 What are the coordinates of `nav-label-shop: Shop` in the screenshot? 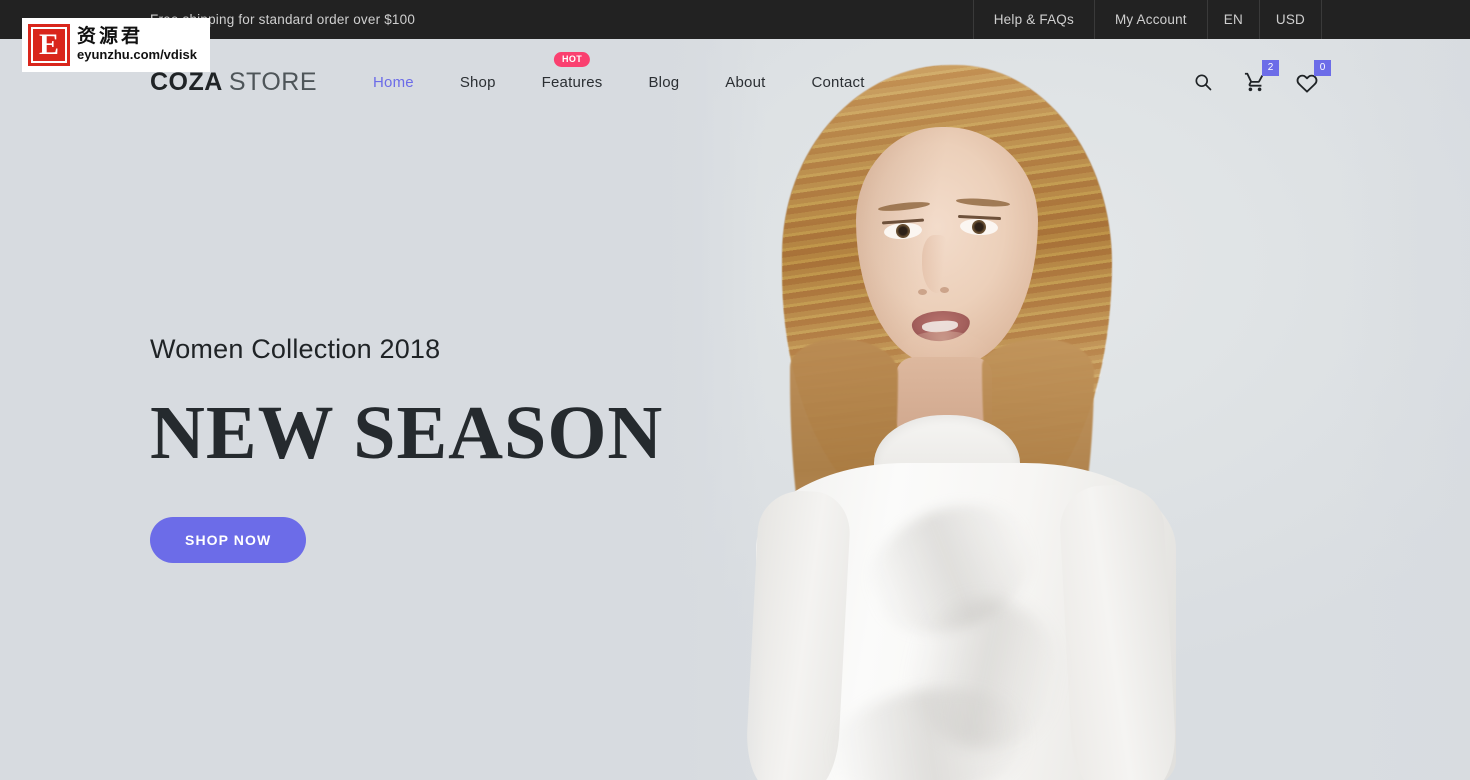 It's located at (477, 82).